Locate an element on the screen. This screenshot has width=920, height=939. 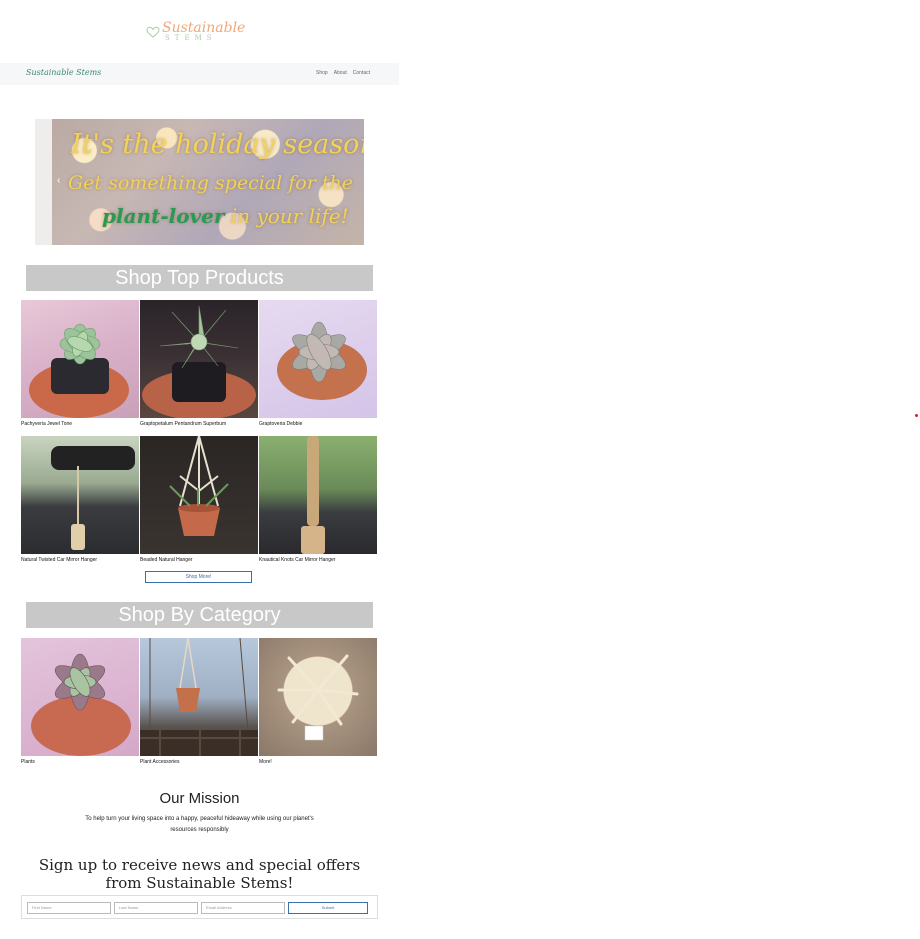
product-card: Pachyveria Jewel Tone is located at coordinates (80, 363).